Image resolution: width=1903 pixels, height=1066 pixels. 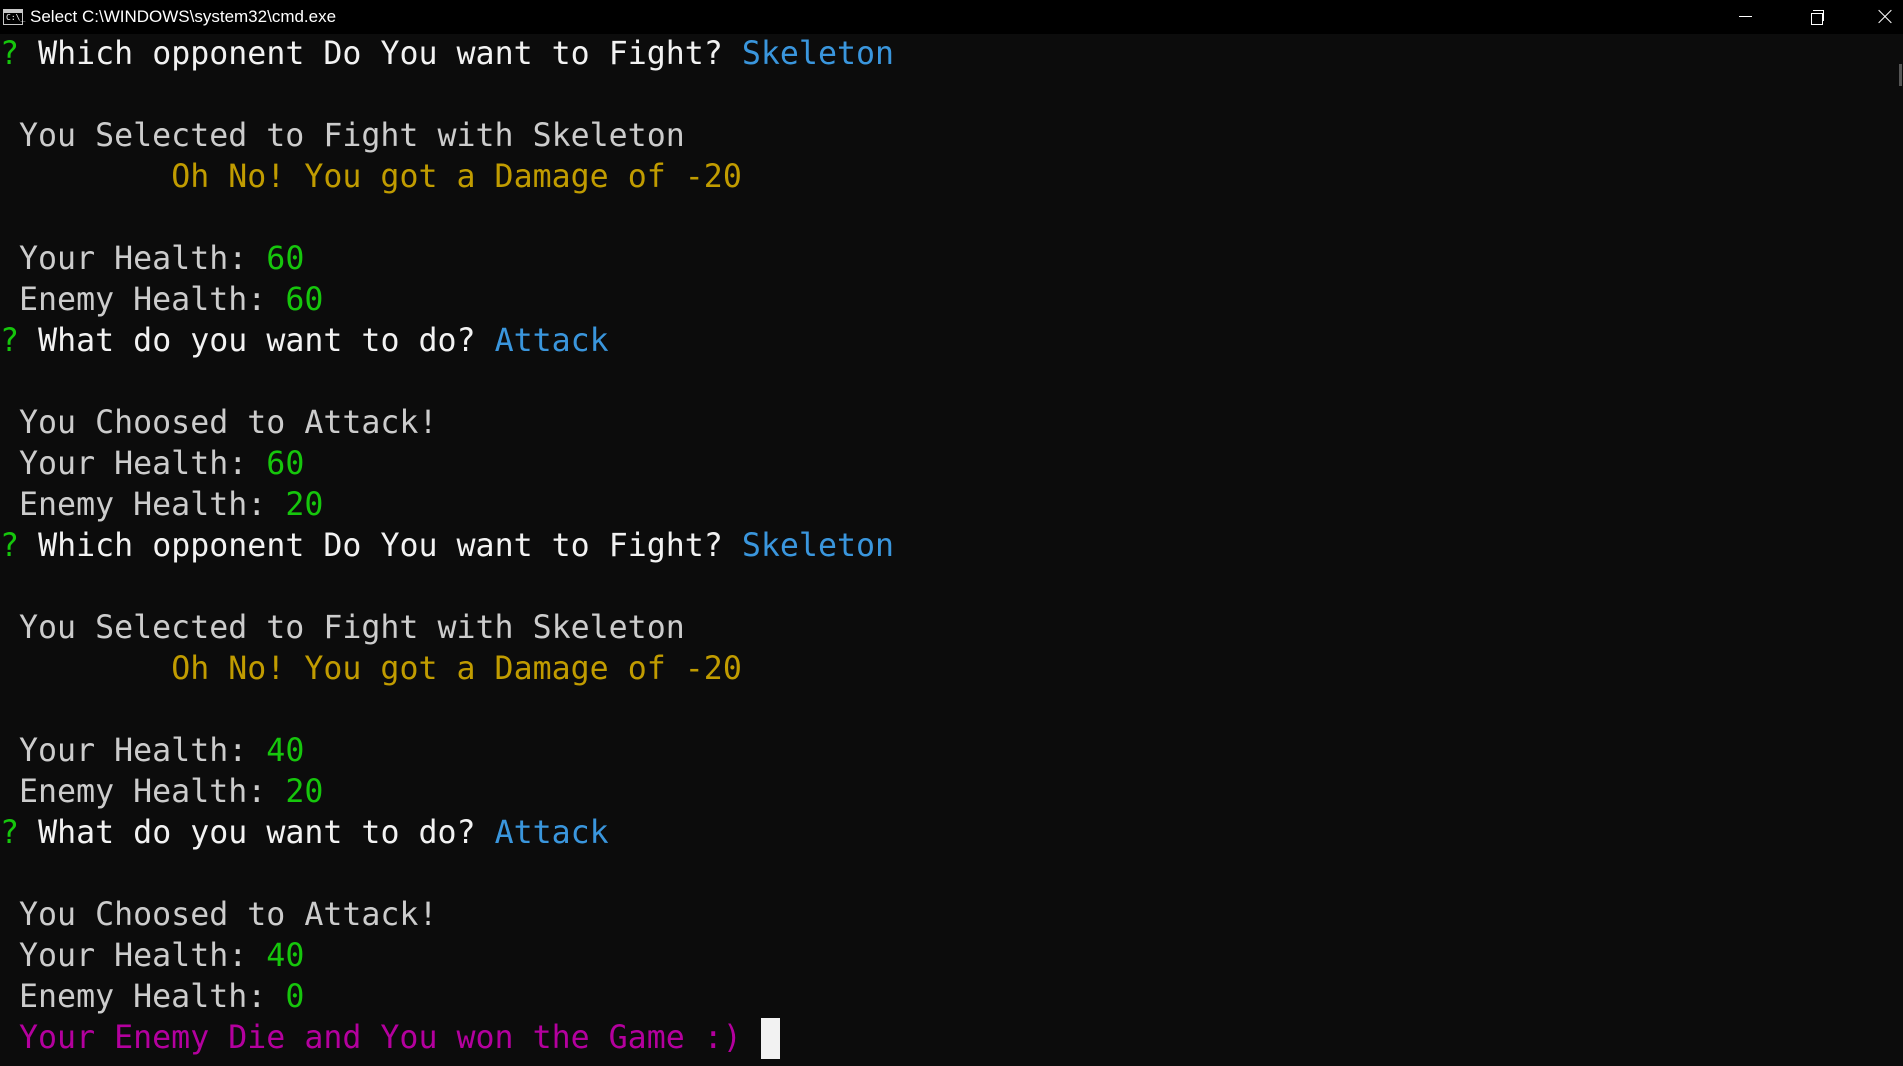 I want to click on window-title: Select C:\WINDOWS\system32\cmd.exe, so click(x=183, y=16).